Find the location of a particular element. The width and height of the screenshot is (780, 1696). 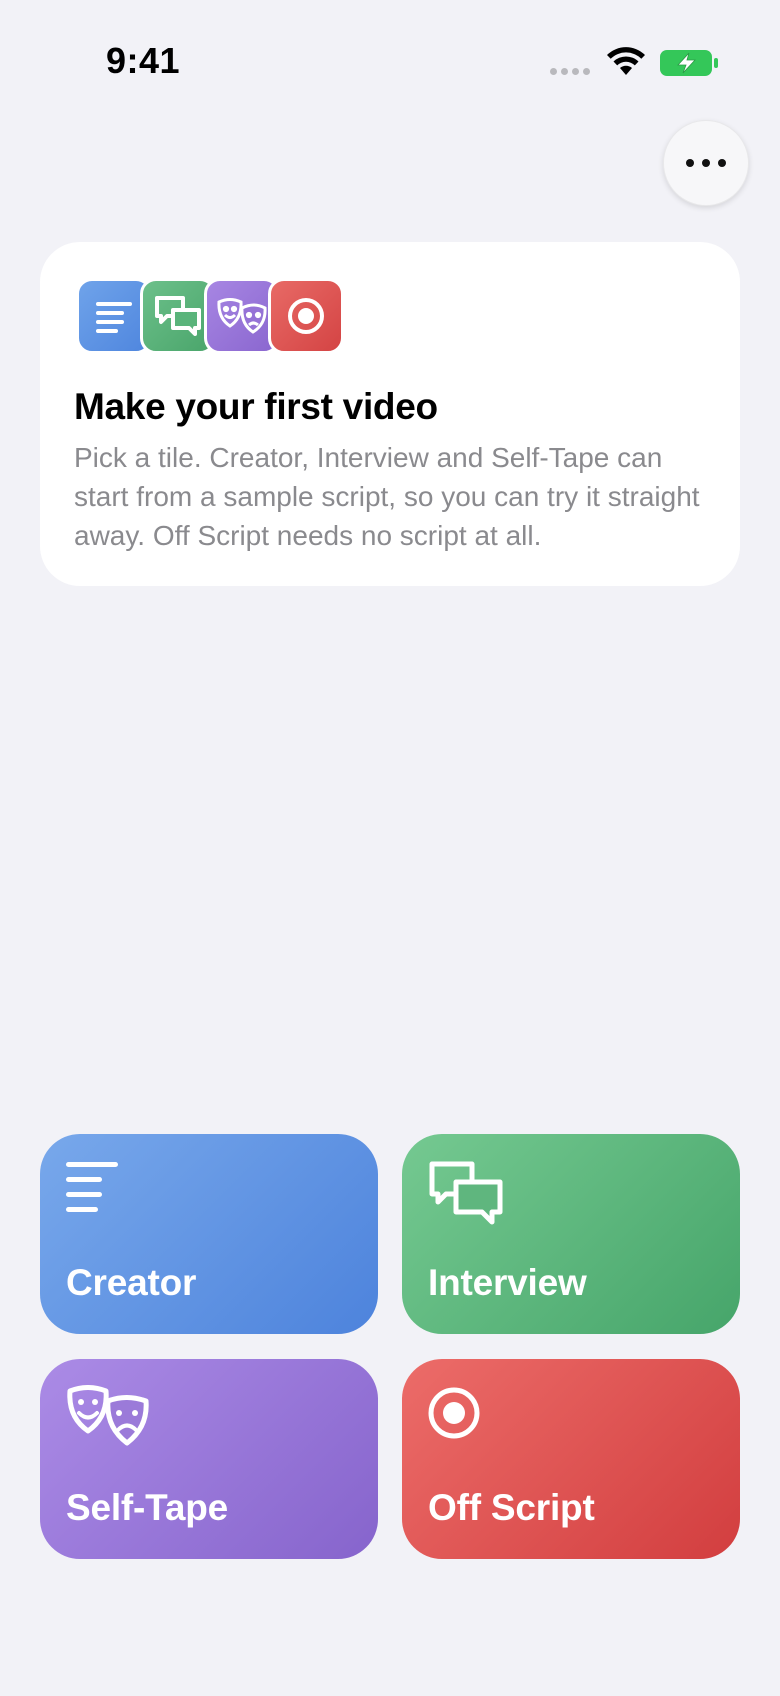

interview-tile: Interview is located at coordinates (571, 1234).